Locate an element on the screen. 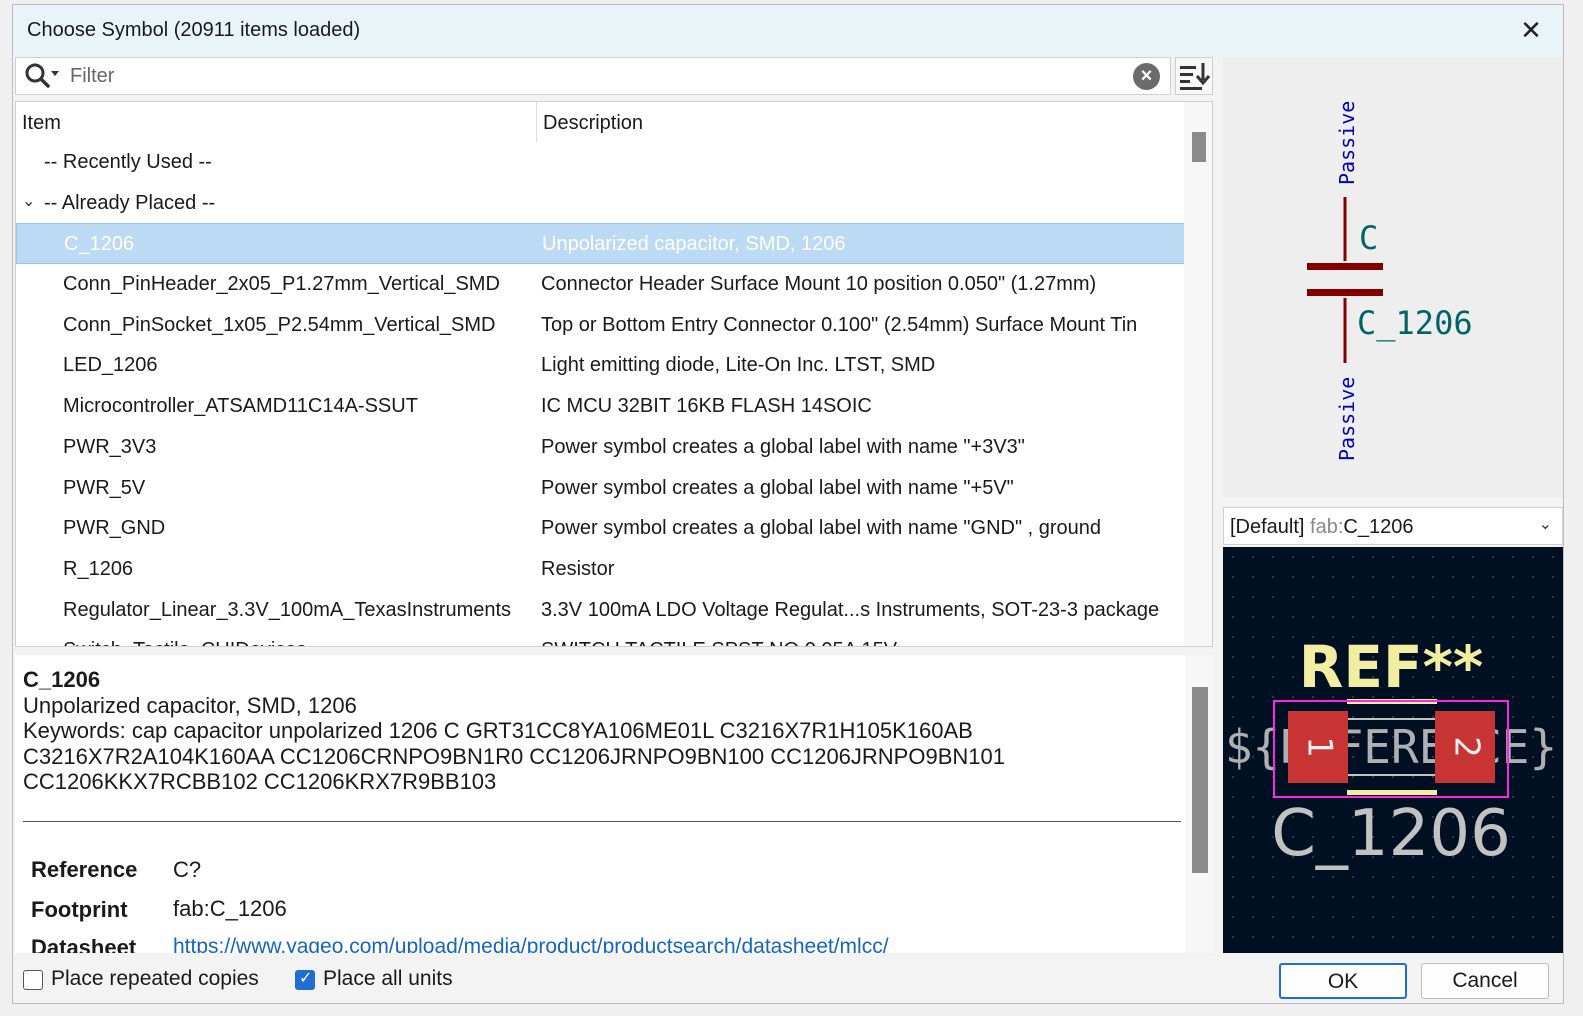 This screenshot has width=1583, height=1016. symbol-preview: Passive C C_1206 Passive is located at coordinates (1393, 277).